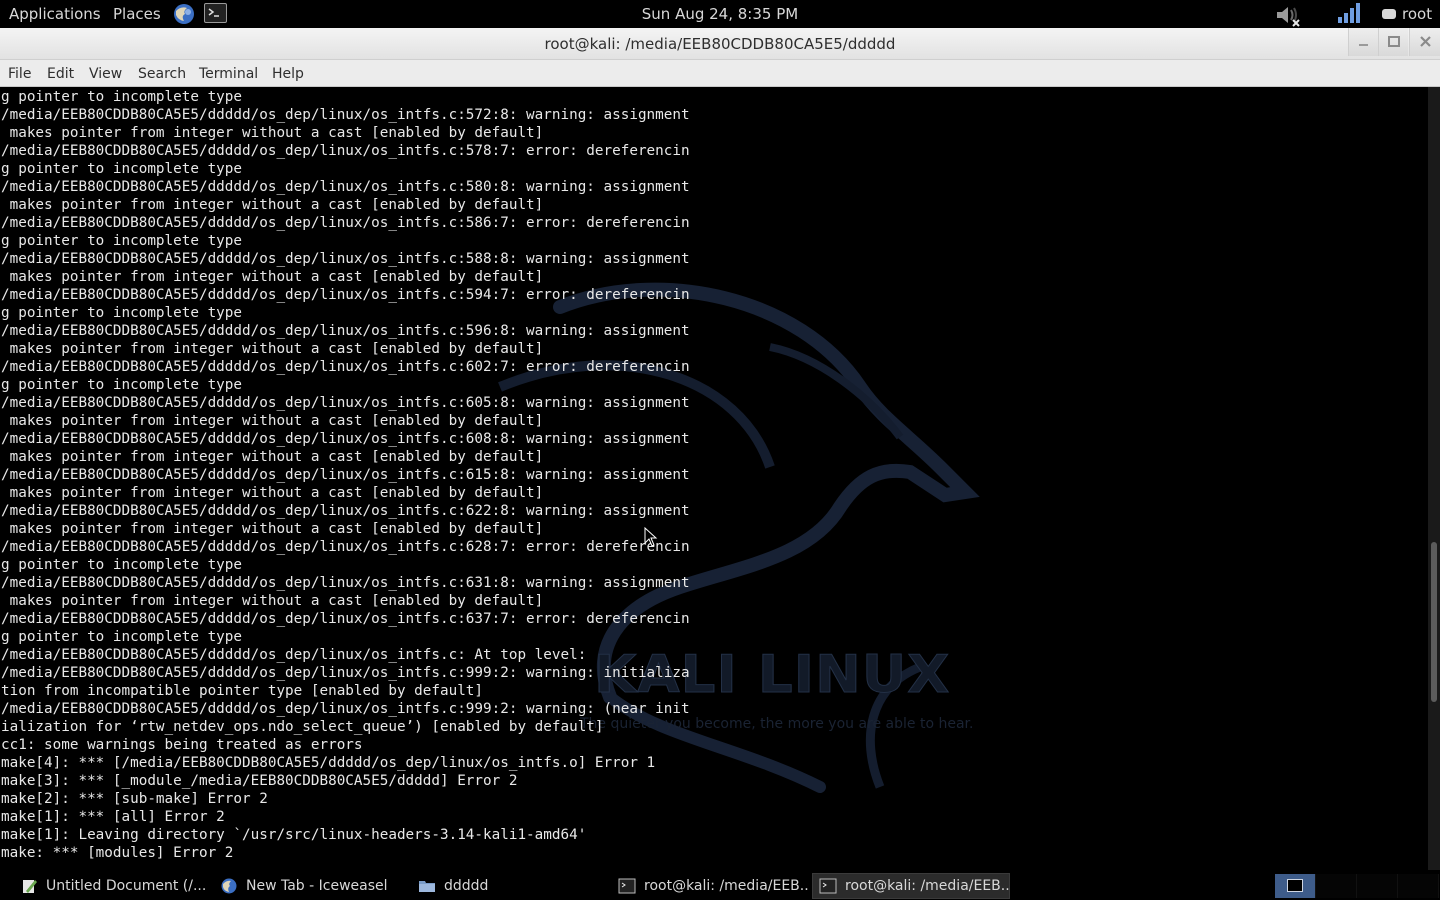  Describe the element at coordinates (30, 886) in the screenshot. I see `text-editor-icon` at that location.